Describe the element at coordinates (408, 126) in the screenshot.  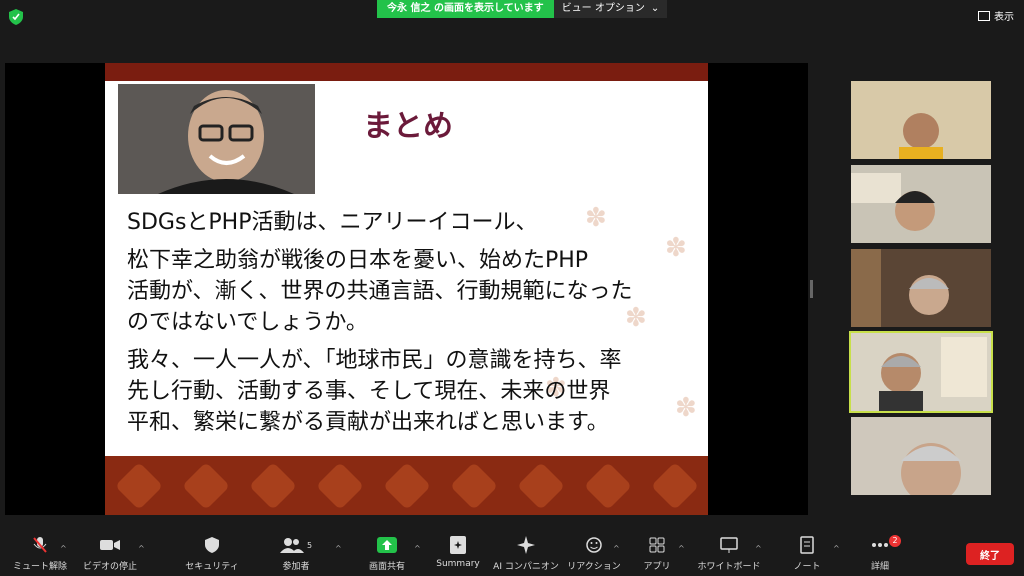
I see `slide-title: まとめ` at that location.